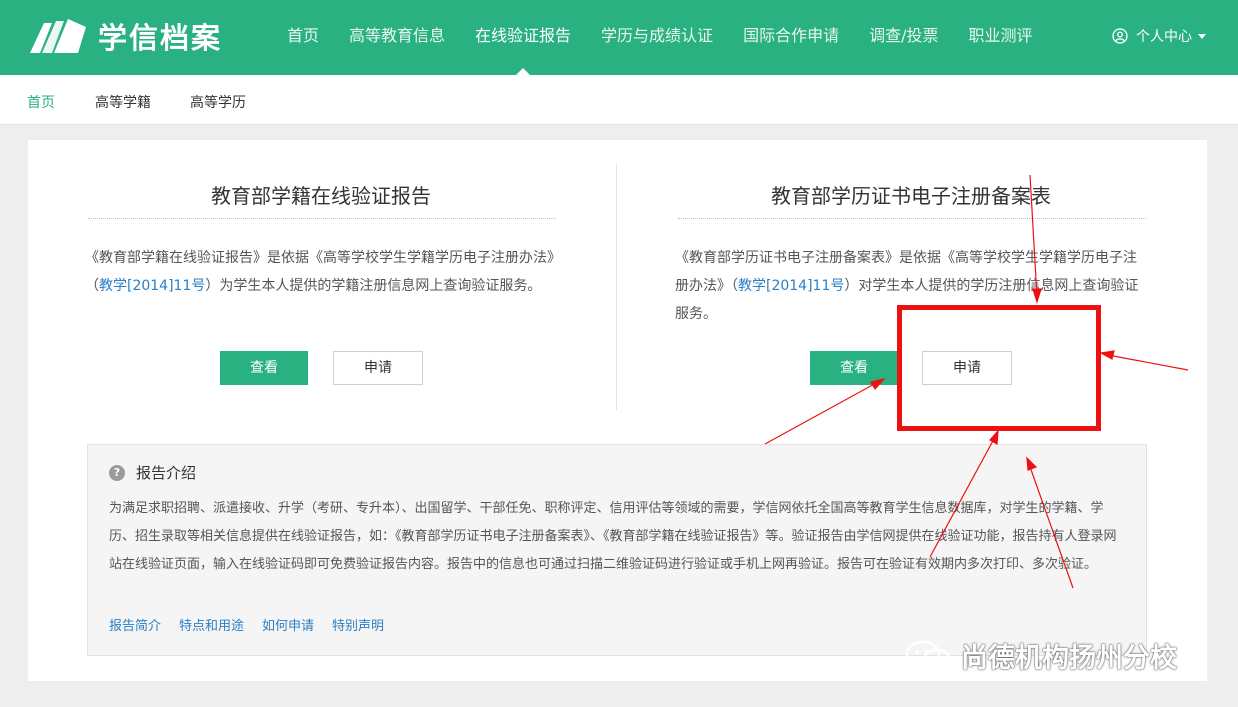 The height and width of the screenshot is (707, 1238). Describe the element at coordinates (1202, 36) in the screenshot. I see `chevron-down-icon` at that location.